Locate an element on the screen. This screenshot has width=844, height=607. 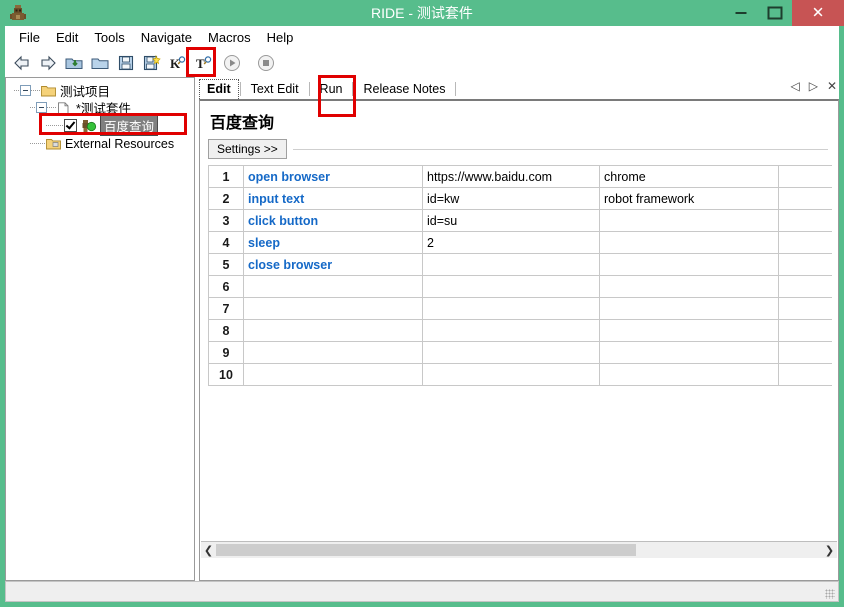
scrollbar-track is located at coordinates (519, 550).